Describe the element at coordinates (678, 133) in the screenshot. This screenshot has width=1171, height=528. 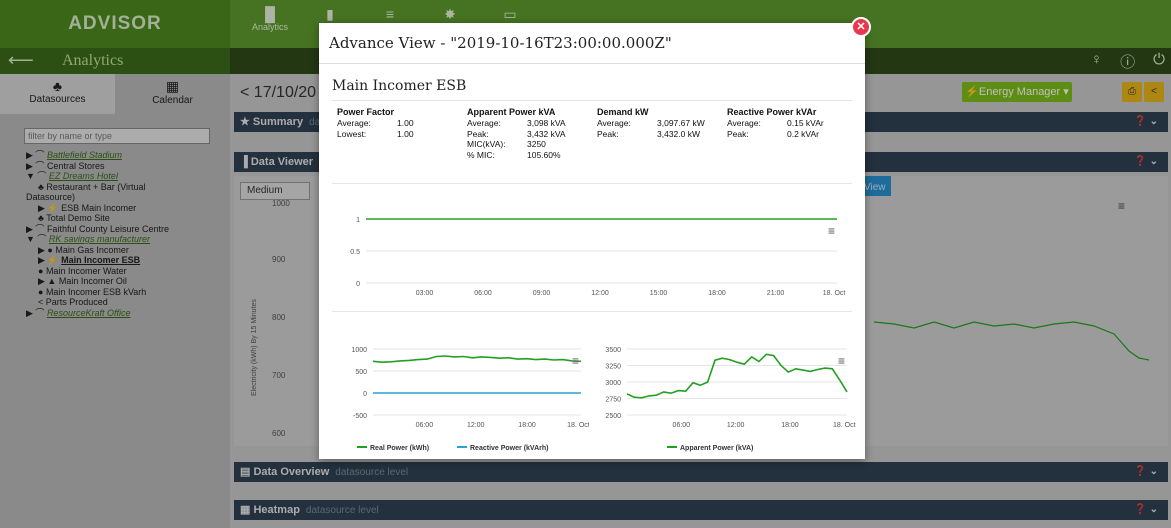
I see `stat-value: 3,432.0 kW` at that location.